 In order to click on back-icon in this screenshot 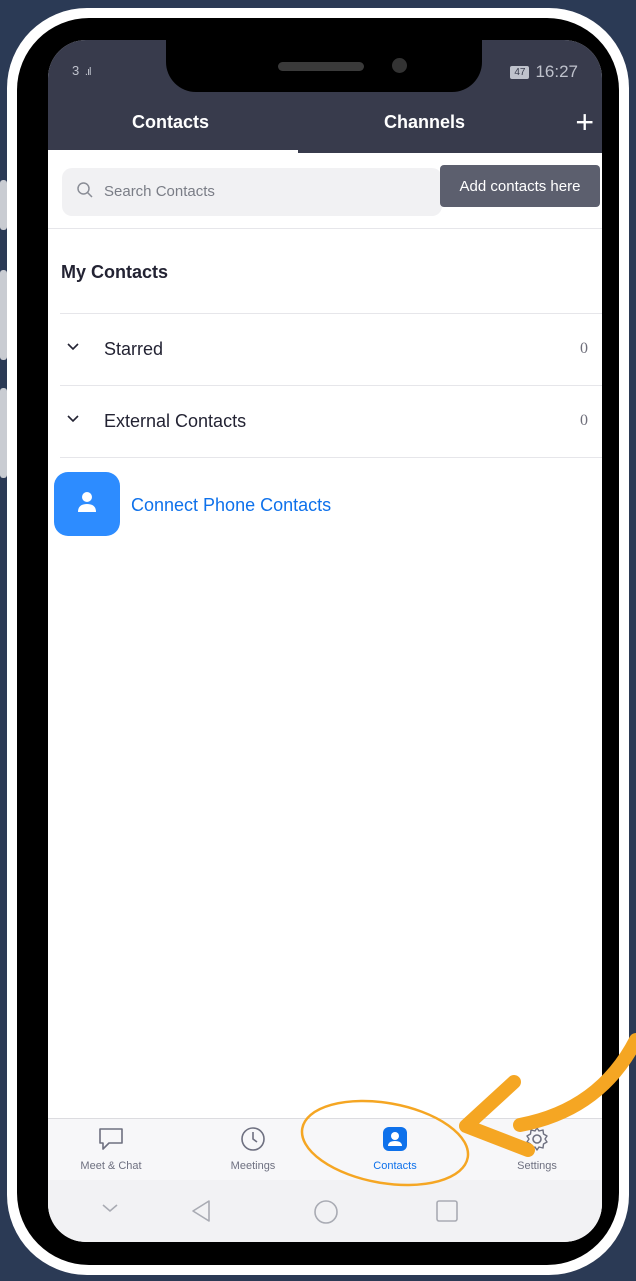, I will do `click(201, 1211)`.